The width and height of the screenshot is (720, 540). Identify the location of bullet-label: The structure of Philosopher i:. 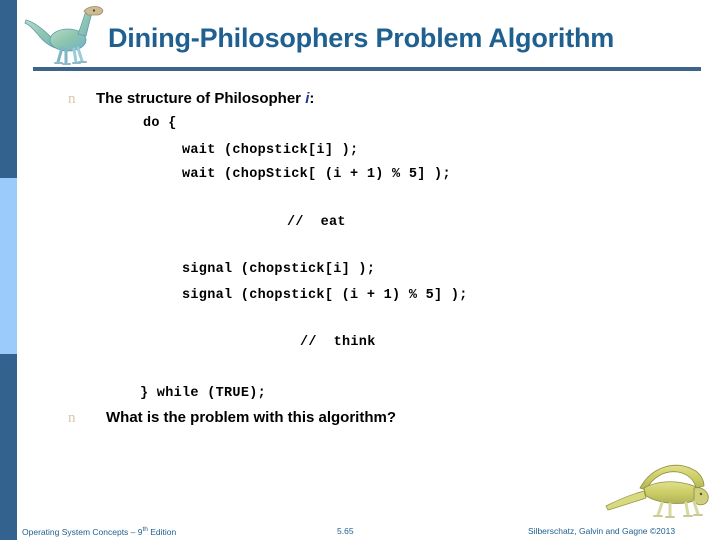
(205, 98).